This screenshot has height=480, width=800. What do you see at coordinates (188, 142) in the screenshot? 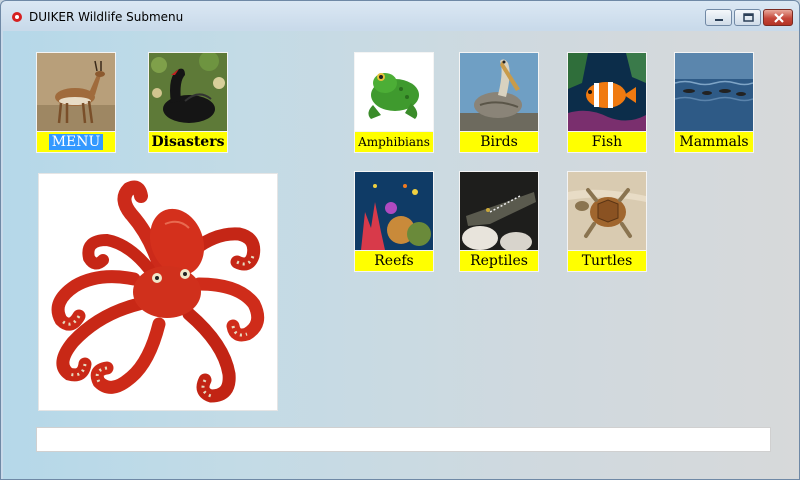
I see `disasters-button: Disasters` at bounding box center [188, 142].